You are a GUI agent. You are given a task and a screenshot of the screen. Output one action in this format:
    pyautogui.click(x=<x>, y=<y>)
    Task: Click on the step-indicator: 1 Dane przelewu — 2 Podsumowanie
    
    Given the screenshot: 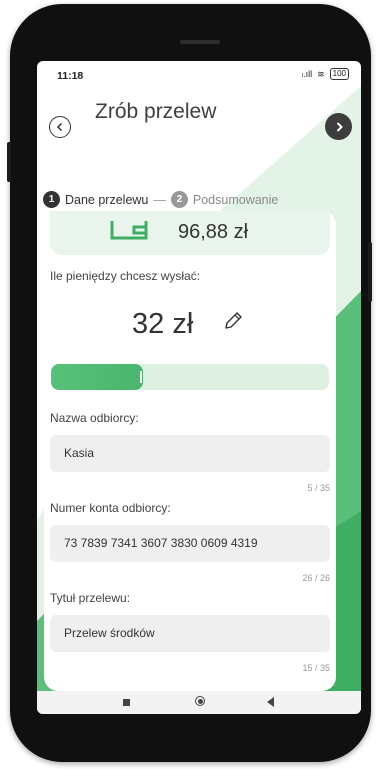 What is the action you would take?
    pyautogui.click(x=160, y=199)
    